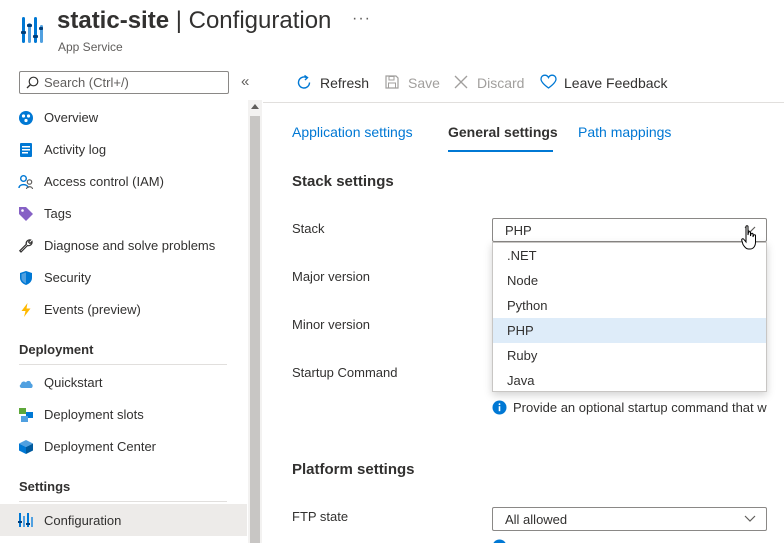 The width and height of the screenshot is (784, 543). What do you see at coordinates (521, 380) in the screenshot?
I see `stack-option-label: Java` at bounding box center [521, 380].